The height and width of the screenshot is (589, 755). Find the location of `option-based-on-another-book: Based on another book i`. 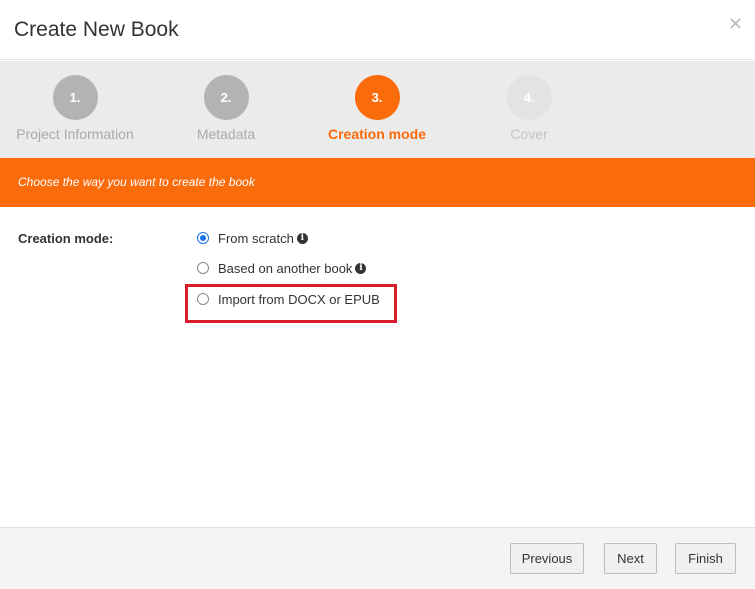

option-based-on-another-book: Based on another book i is located at coordinates (282, 268).